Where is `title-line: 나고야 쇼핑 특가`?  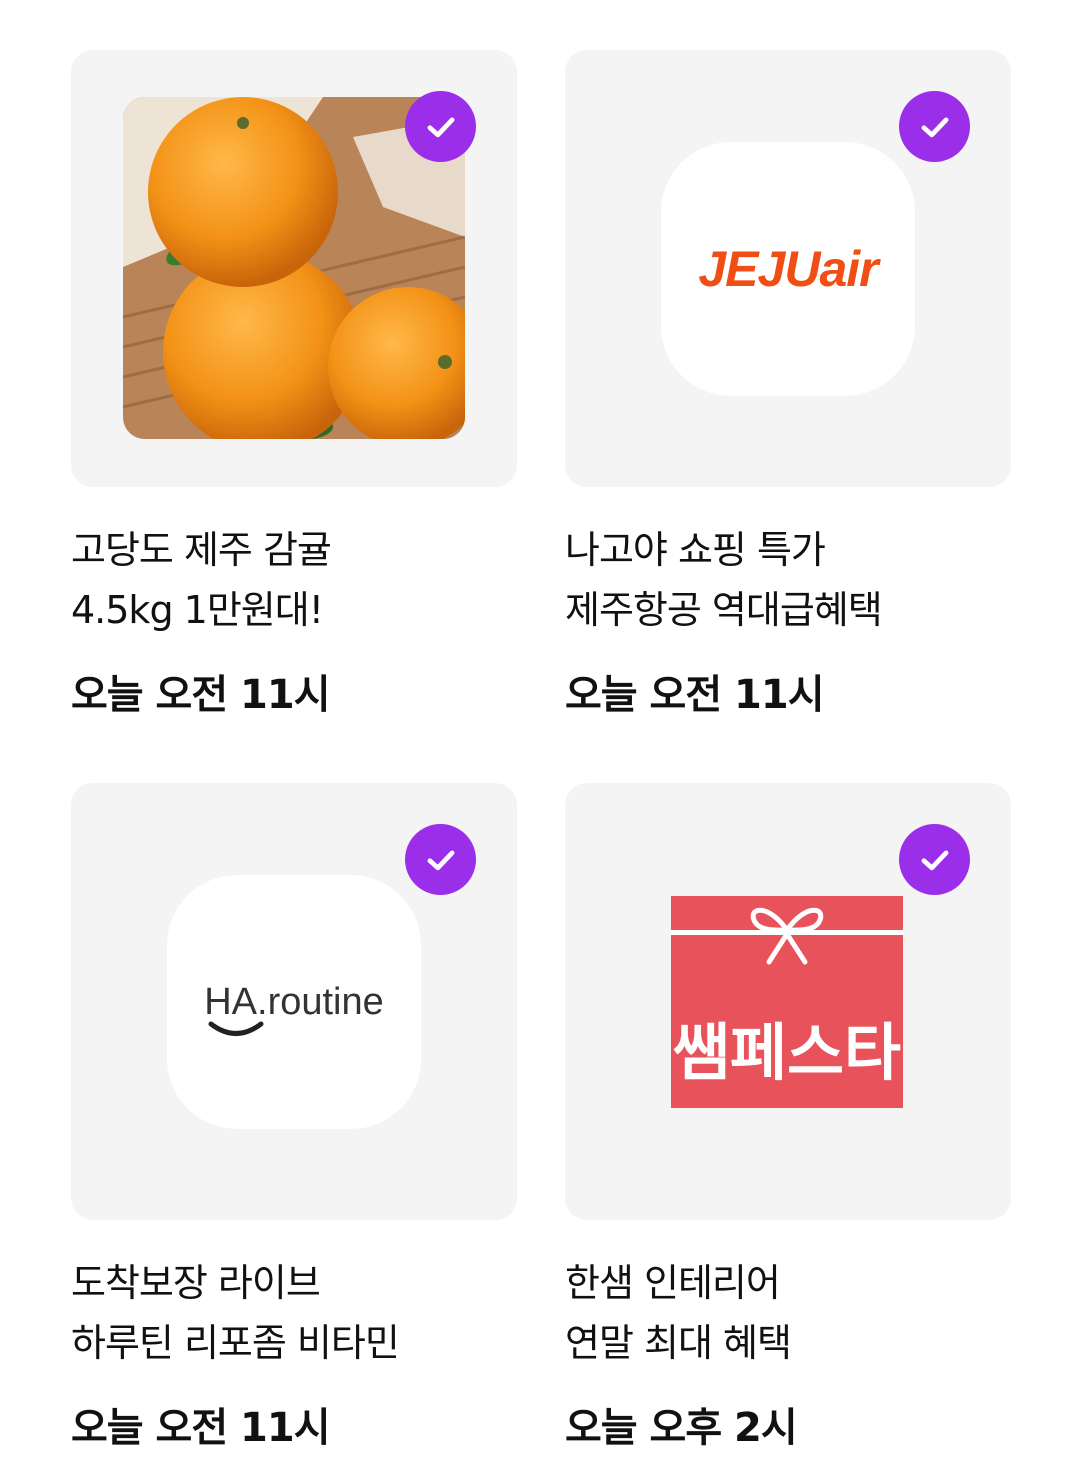 title-line: 나고야 쇼핑 특가 is located at coordinates (695, 550).